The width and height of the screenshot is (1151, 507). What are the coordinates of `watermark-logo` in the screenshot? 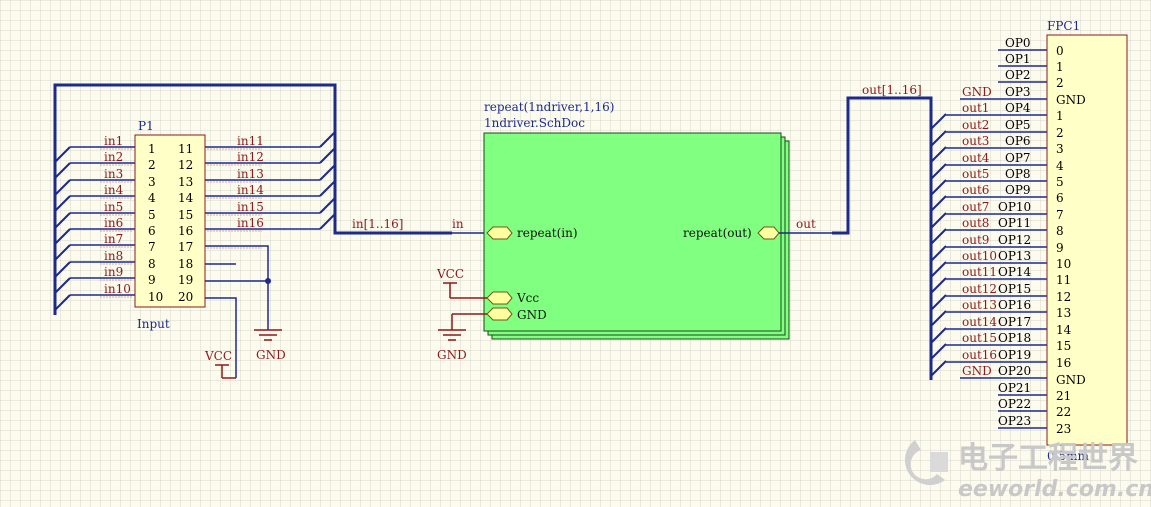 It's located at (926, 463).